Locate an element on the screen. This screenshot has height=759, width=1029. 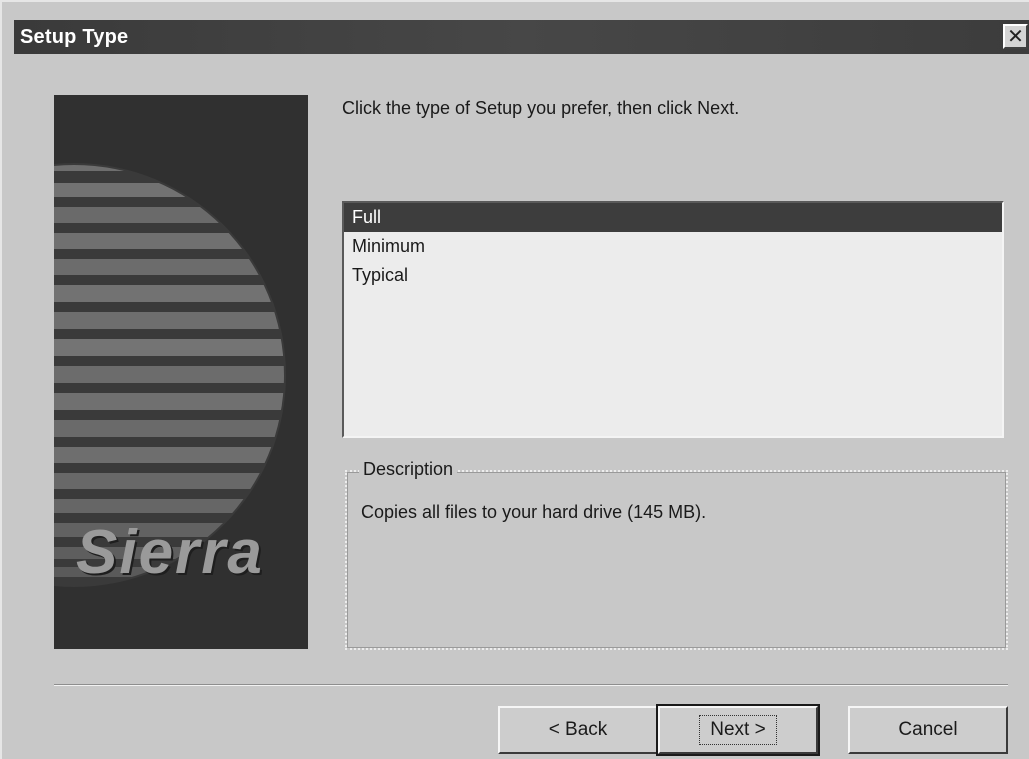
window-title: Setup Type is located at coordinates (74, 37).